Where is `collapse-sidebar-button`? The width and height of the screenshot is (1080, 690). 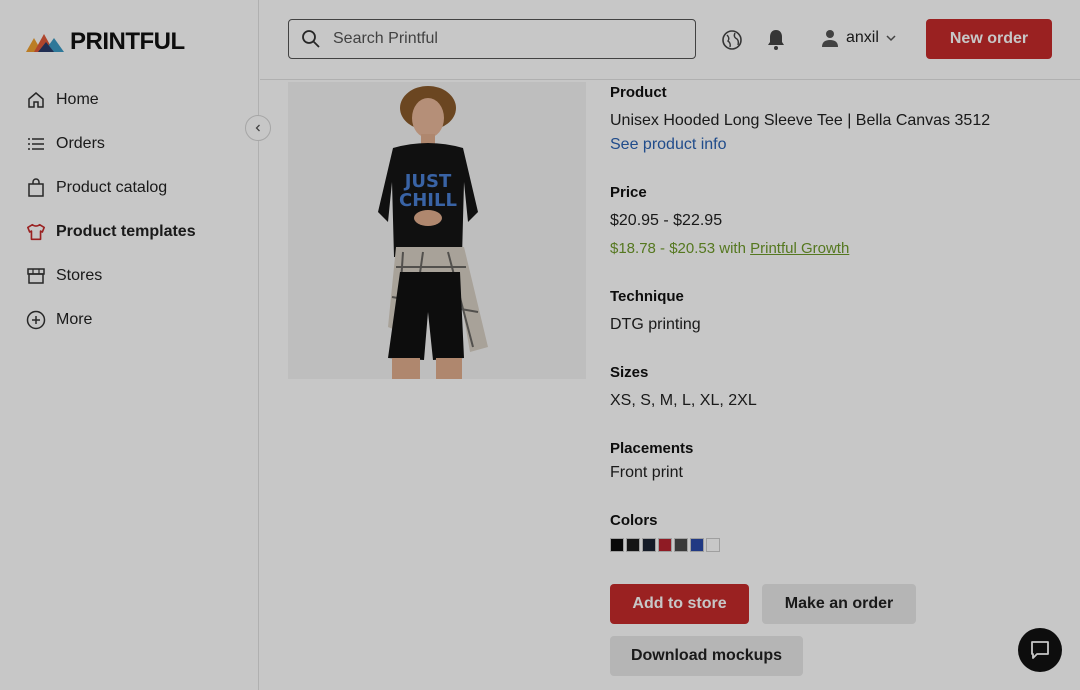
collapse-sidebar-button is located at coordinates (258, 128).